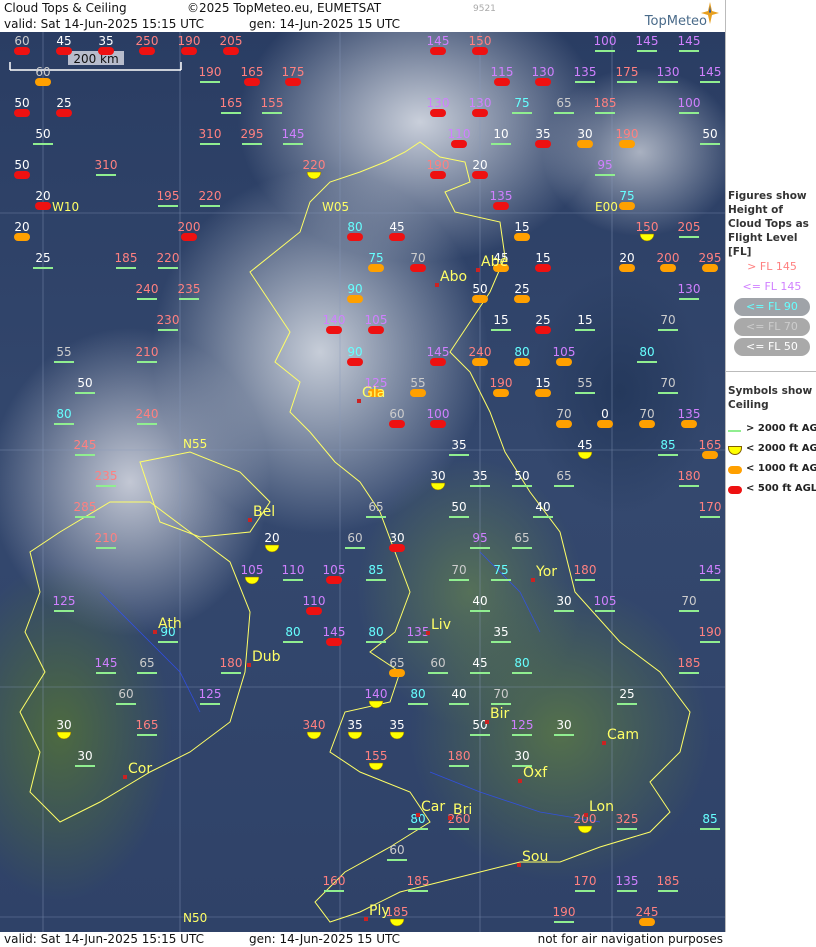  Describe the element at coordinates (168, 260) in the screenshot. I see `station-observation: 220` at that location.